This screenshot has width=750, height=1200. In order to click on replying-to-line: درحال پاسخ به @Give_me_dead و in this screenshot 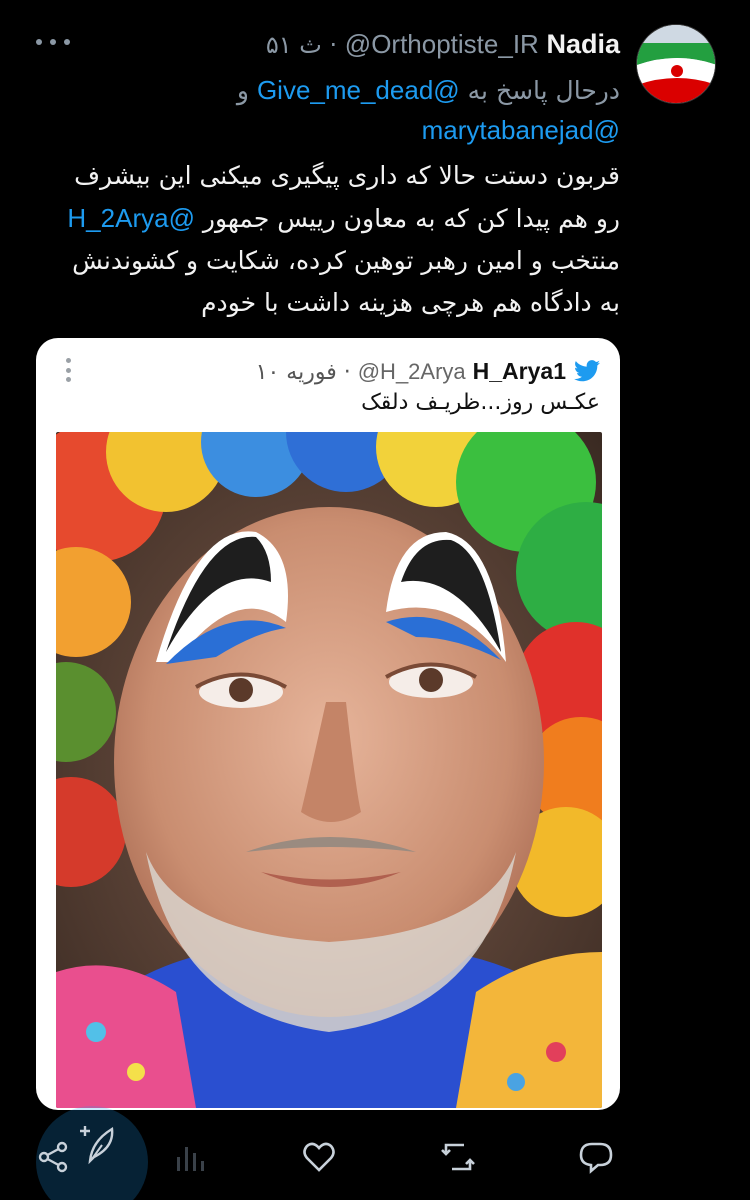, I will do `click(360, 90)`.